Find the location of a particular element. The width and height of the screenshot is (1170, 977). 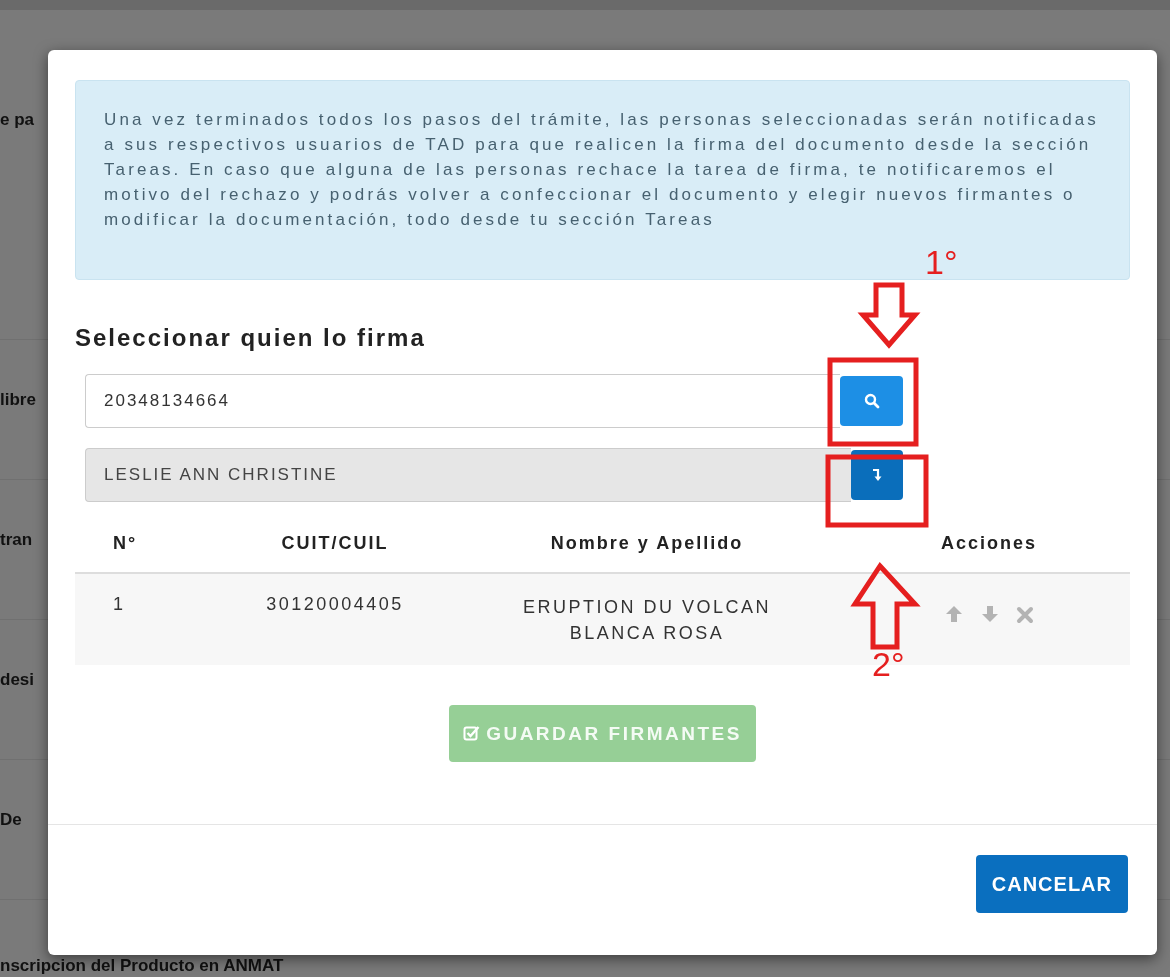

page-label: e pa is located at coordinates (17, 120).